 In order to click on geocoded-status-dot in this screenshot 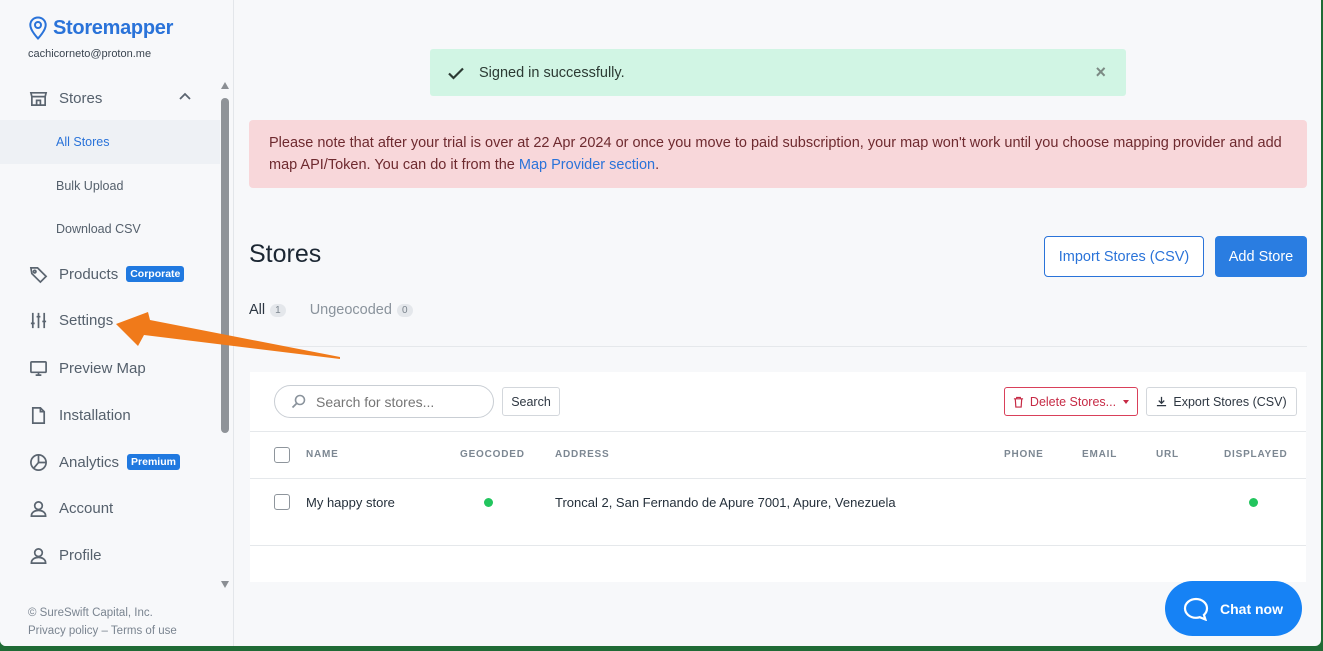, I will do `click(488, 502)`.